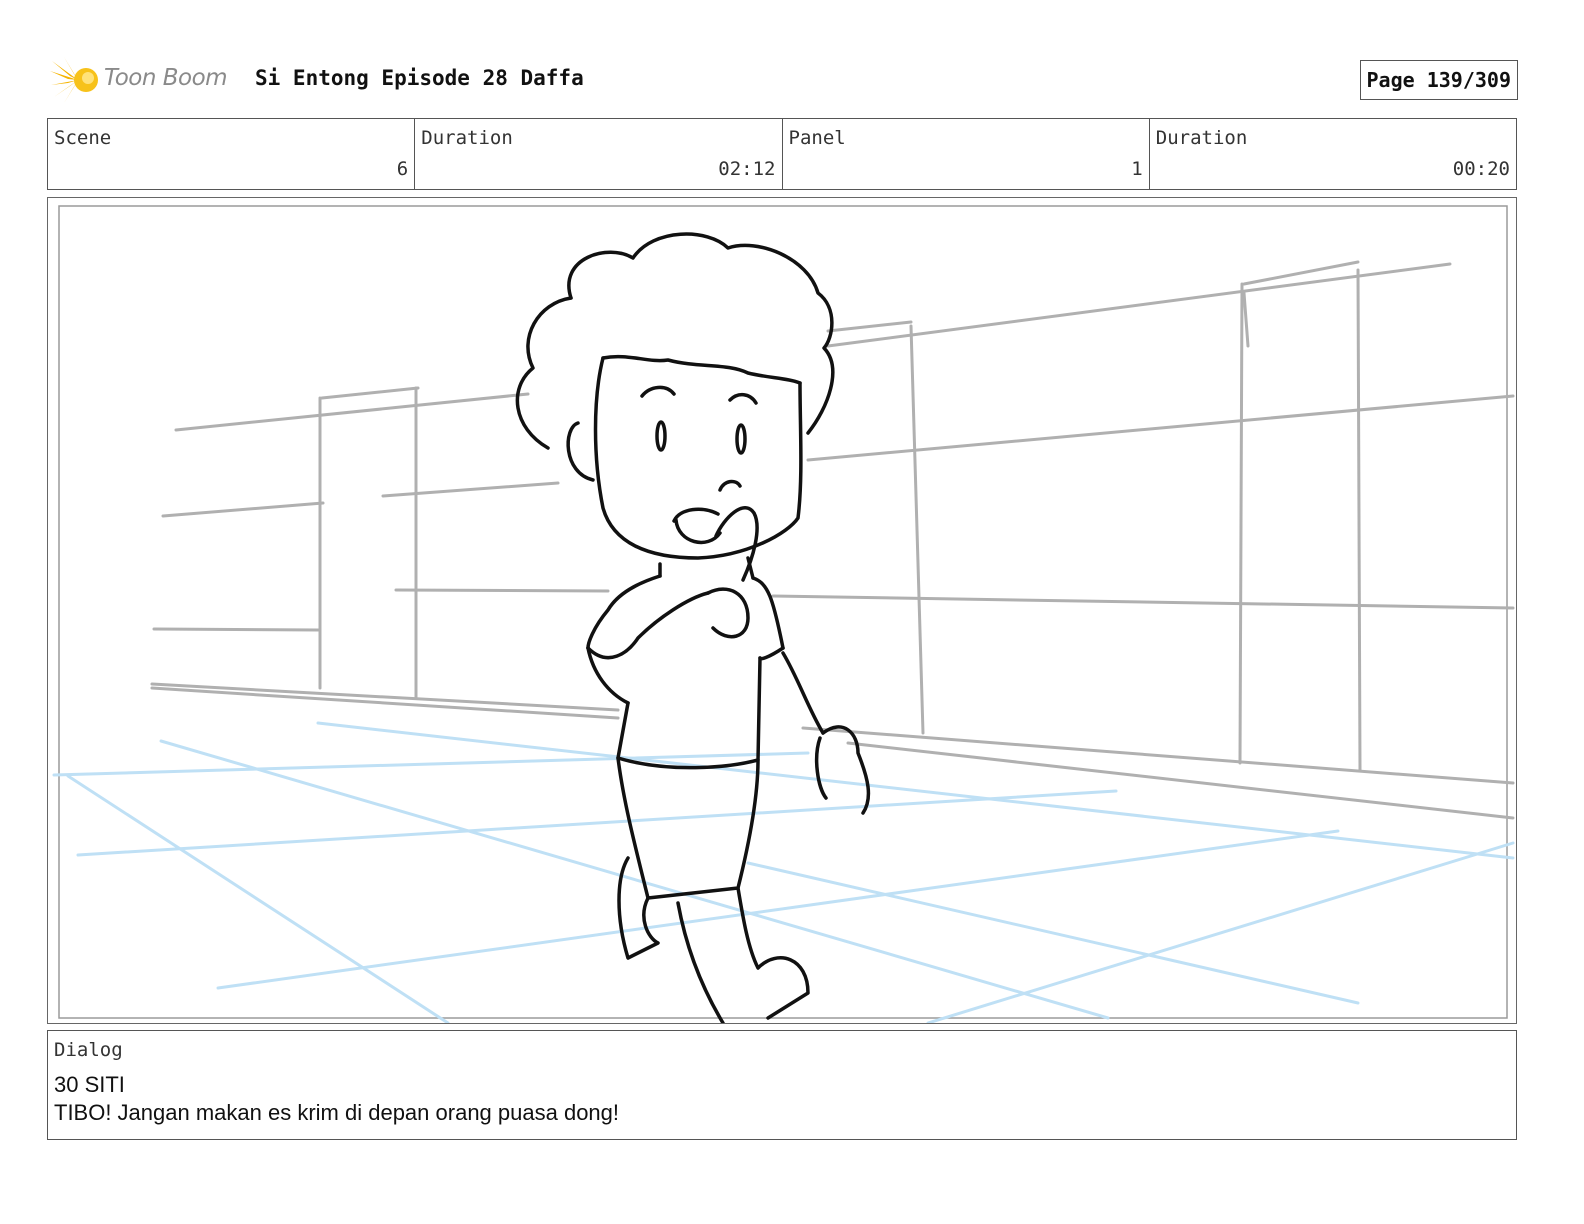 This screenshot has width=1584, height=1224. What do you see at coordinates (467, 138) in the screenshot?
I see `scene-duration-label: Duration` at bounding box center [467, 138].